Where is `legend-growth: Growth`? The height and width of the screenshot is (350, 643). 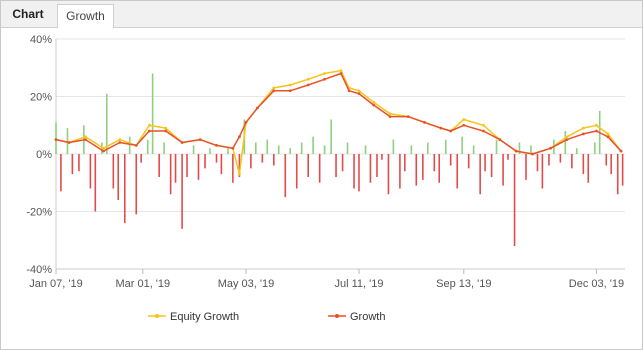
legend-growth: Growth is located at coordinates (356, 317).